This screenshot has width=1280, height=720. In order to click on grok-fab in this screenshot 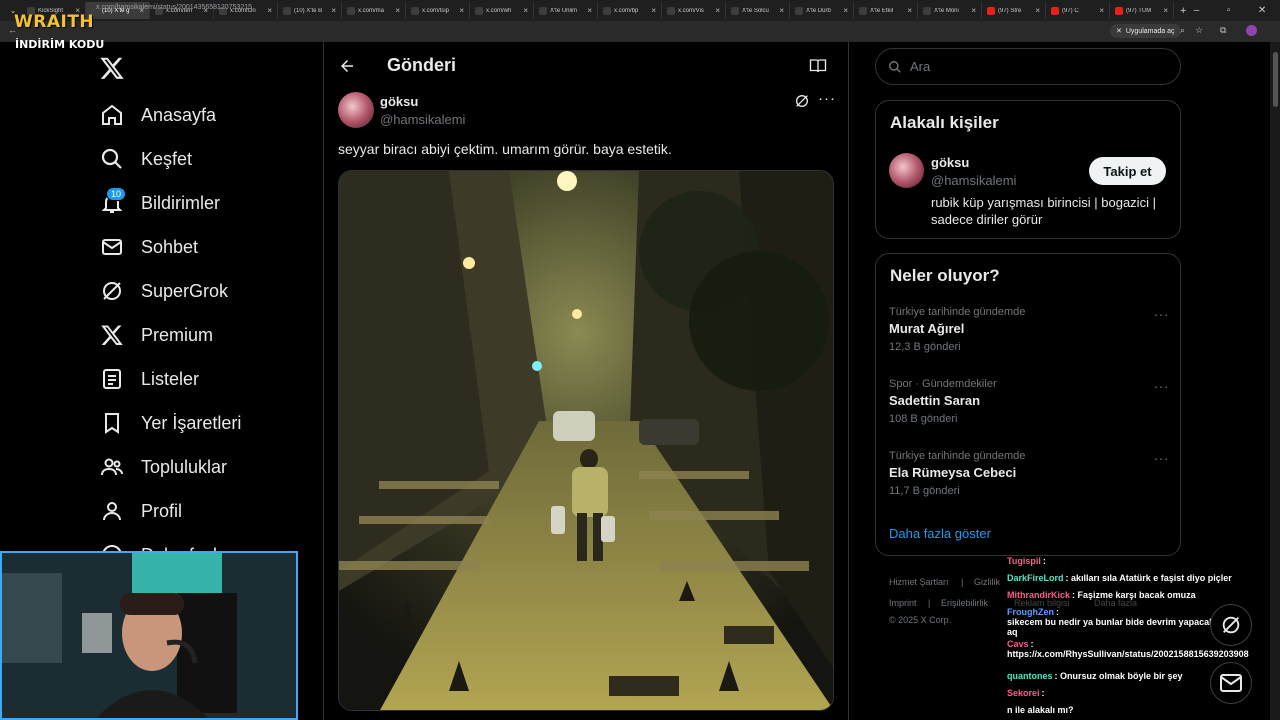, I will do `click(1231, 625)`.